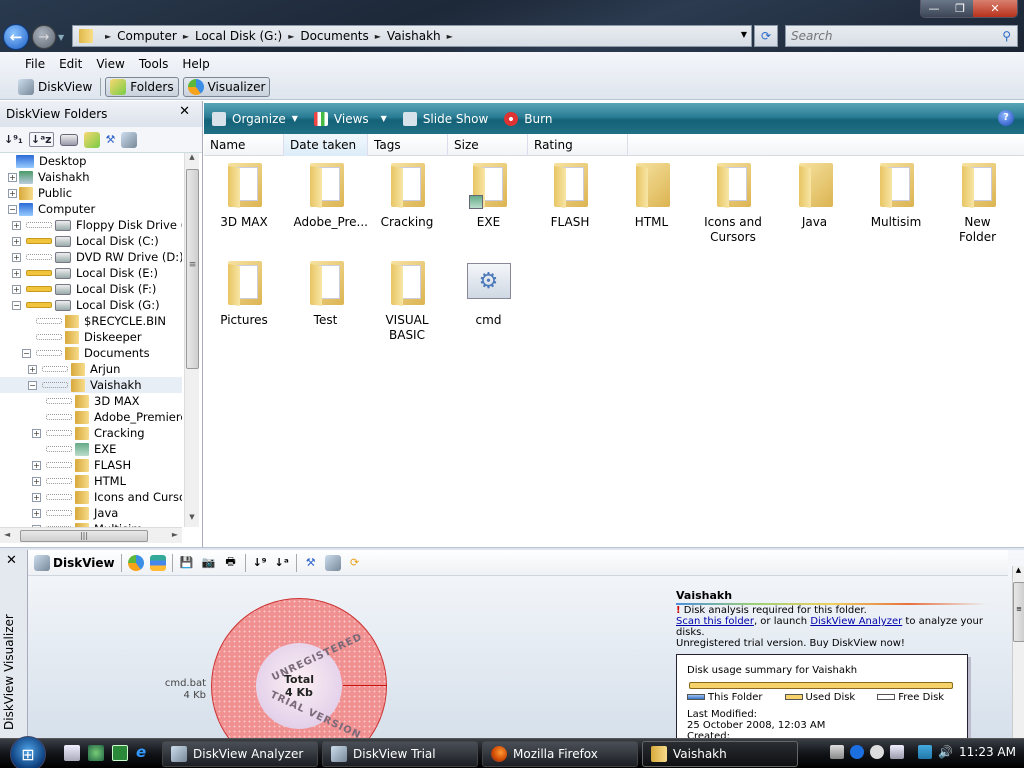 The height and width of the screenshot is (768, 1024). What do you see at coordinates (55, 87) in the screenshot?
I see `diskview-button: DiskView` at bounding box center [55, 87].